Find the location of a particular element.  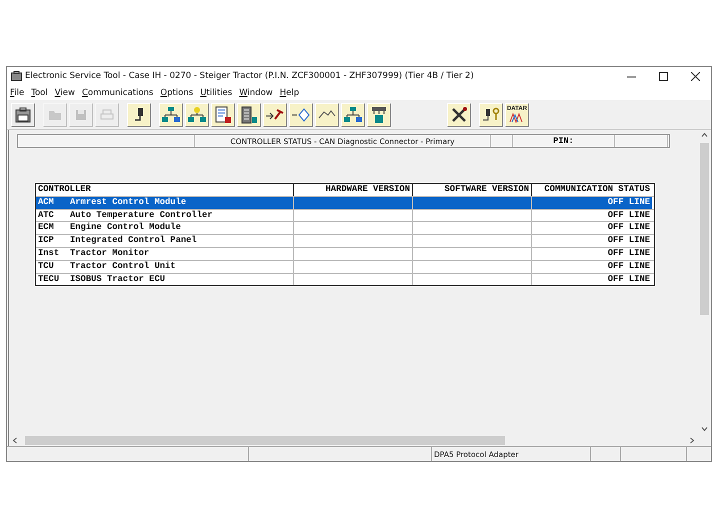

column-header: COMMUNICATION STATUS is located at coordinates (597, 190).